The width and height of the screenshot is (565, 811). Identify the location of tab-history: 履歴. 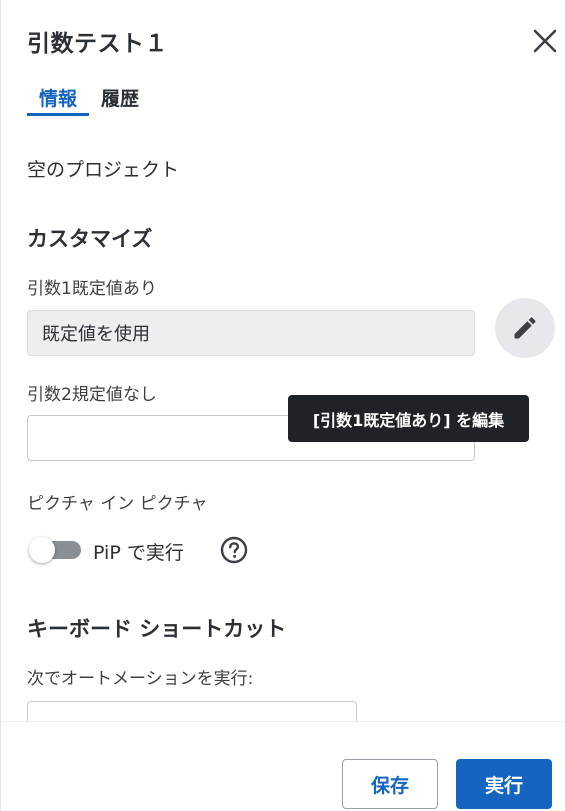
(120, 98).